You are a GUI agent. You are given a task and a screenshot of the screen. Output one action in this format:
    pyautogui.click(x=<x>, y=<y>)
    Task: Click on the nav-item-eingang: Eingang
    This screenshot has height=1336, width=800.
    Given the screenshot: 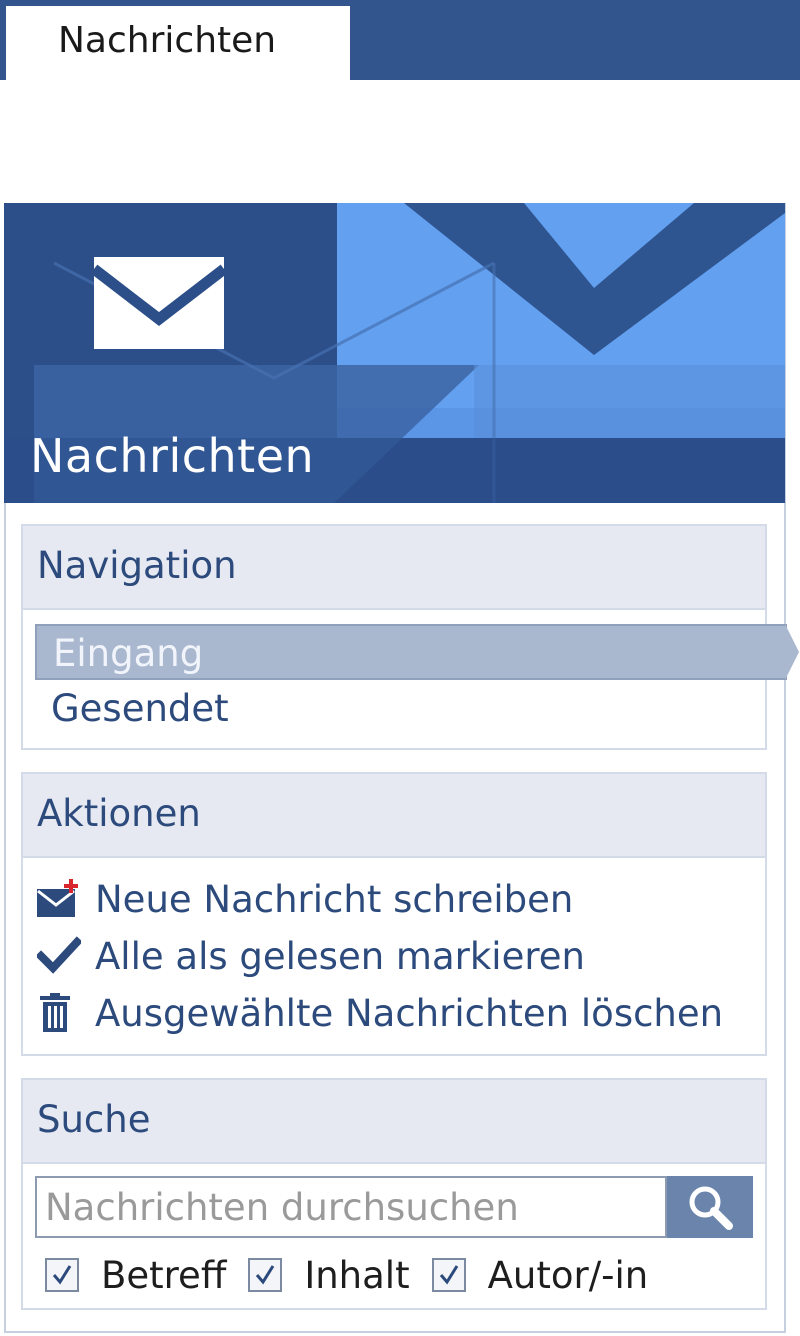 What is the action you would take?
    pyautogui.click(x=417, y=652)
    